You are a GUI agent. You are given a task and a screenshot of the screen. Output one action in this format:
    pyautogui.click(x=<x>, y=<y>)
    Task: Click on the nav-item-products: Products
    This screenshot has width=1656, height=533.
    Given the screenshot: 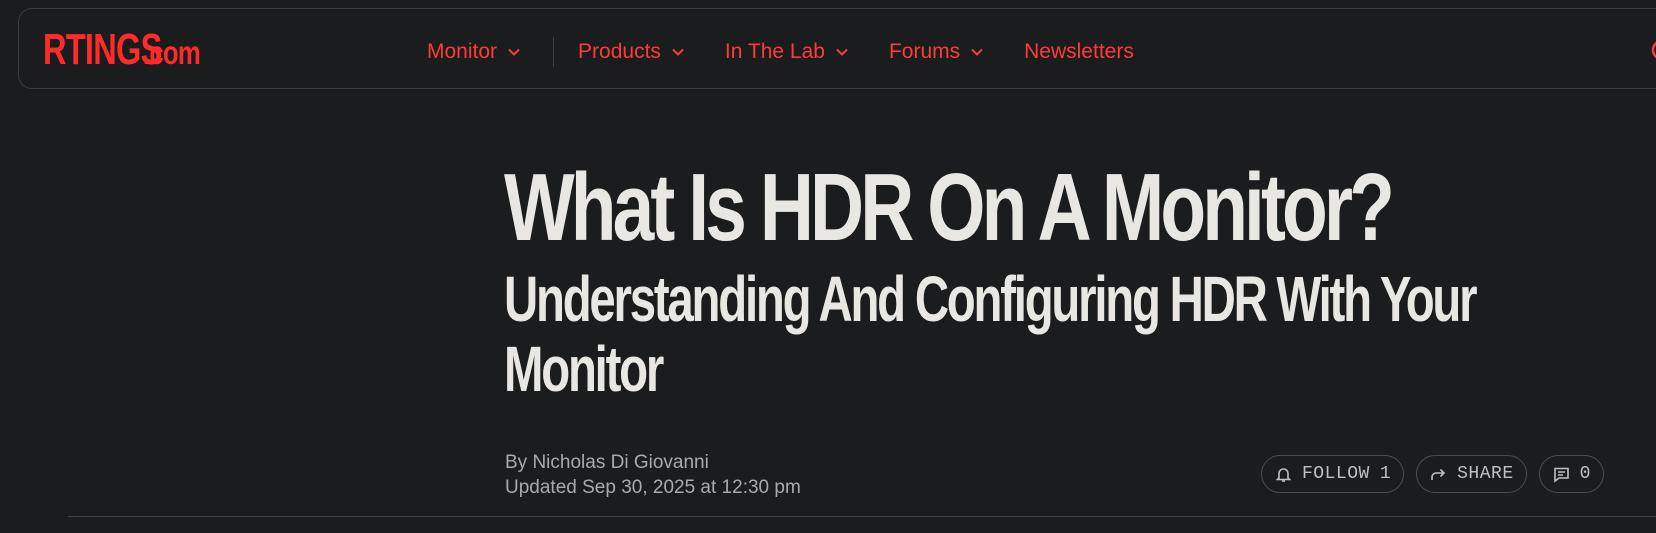 What is the action you would take?
    pyautogui.click(x=631, y=52)
    